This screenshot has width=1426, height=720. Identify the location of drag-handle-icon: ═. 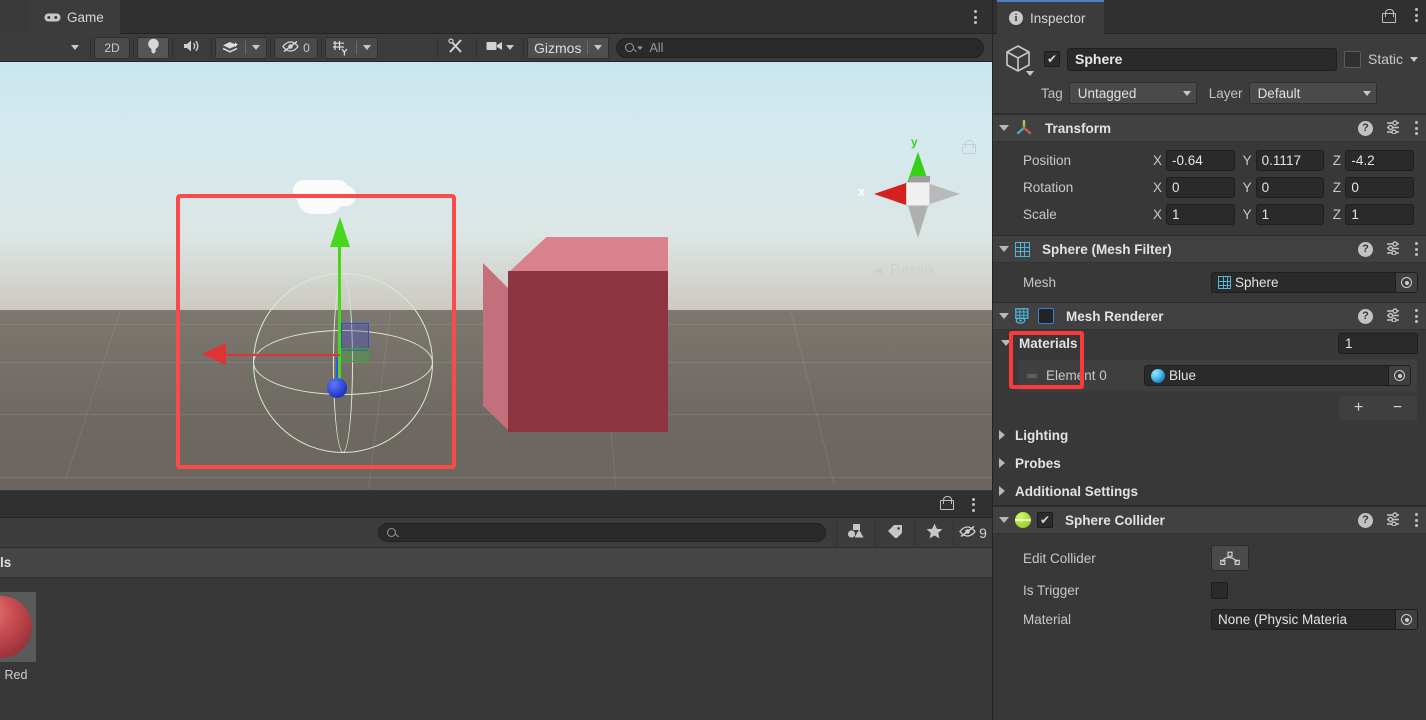
(1032, 375).